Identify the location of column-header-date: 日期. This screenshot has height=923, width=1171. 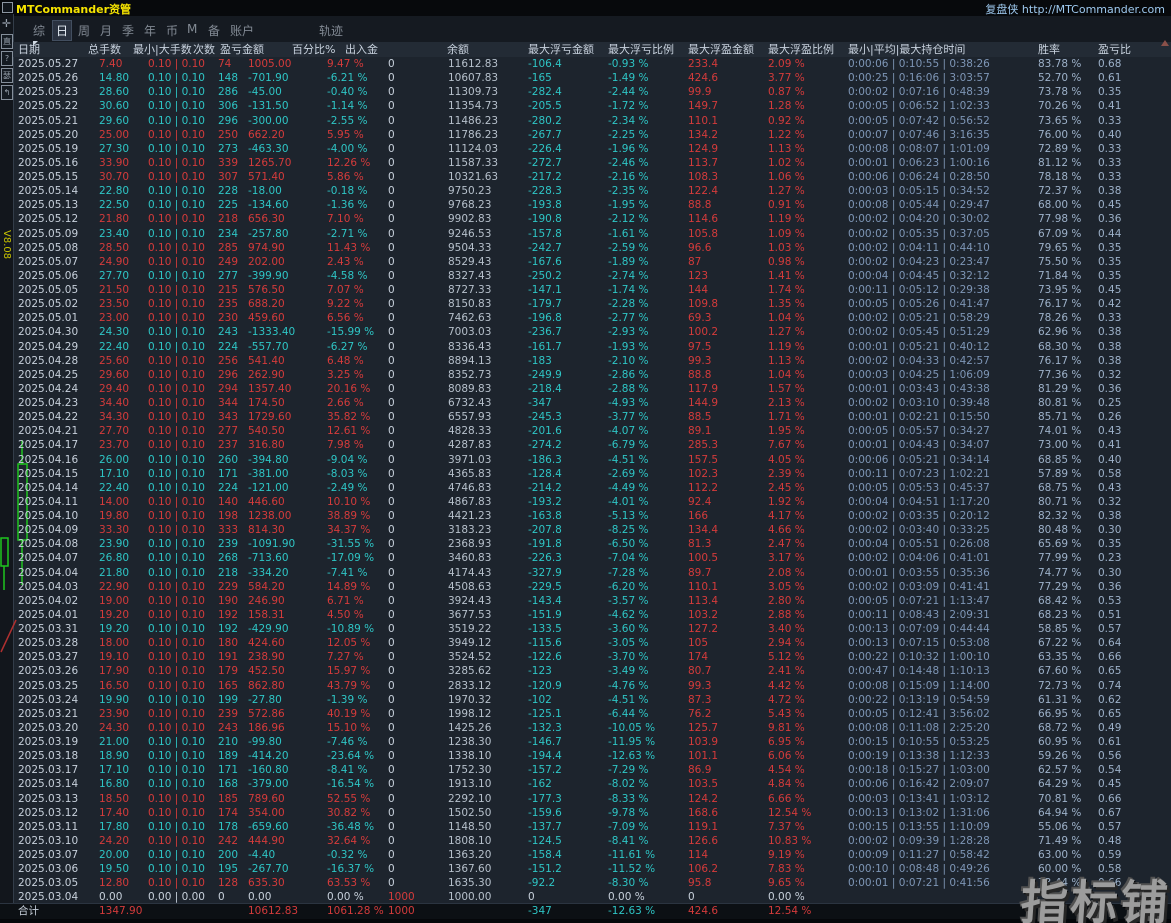
(29, 49).